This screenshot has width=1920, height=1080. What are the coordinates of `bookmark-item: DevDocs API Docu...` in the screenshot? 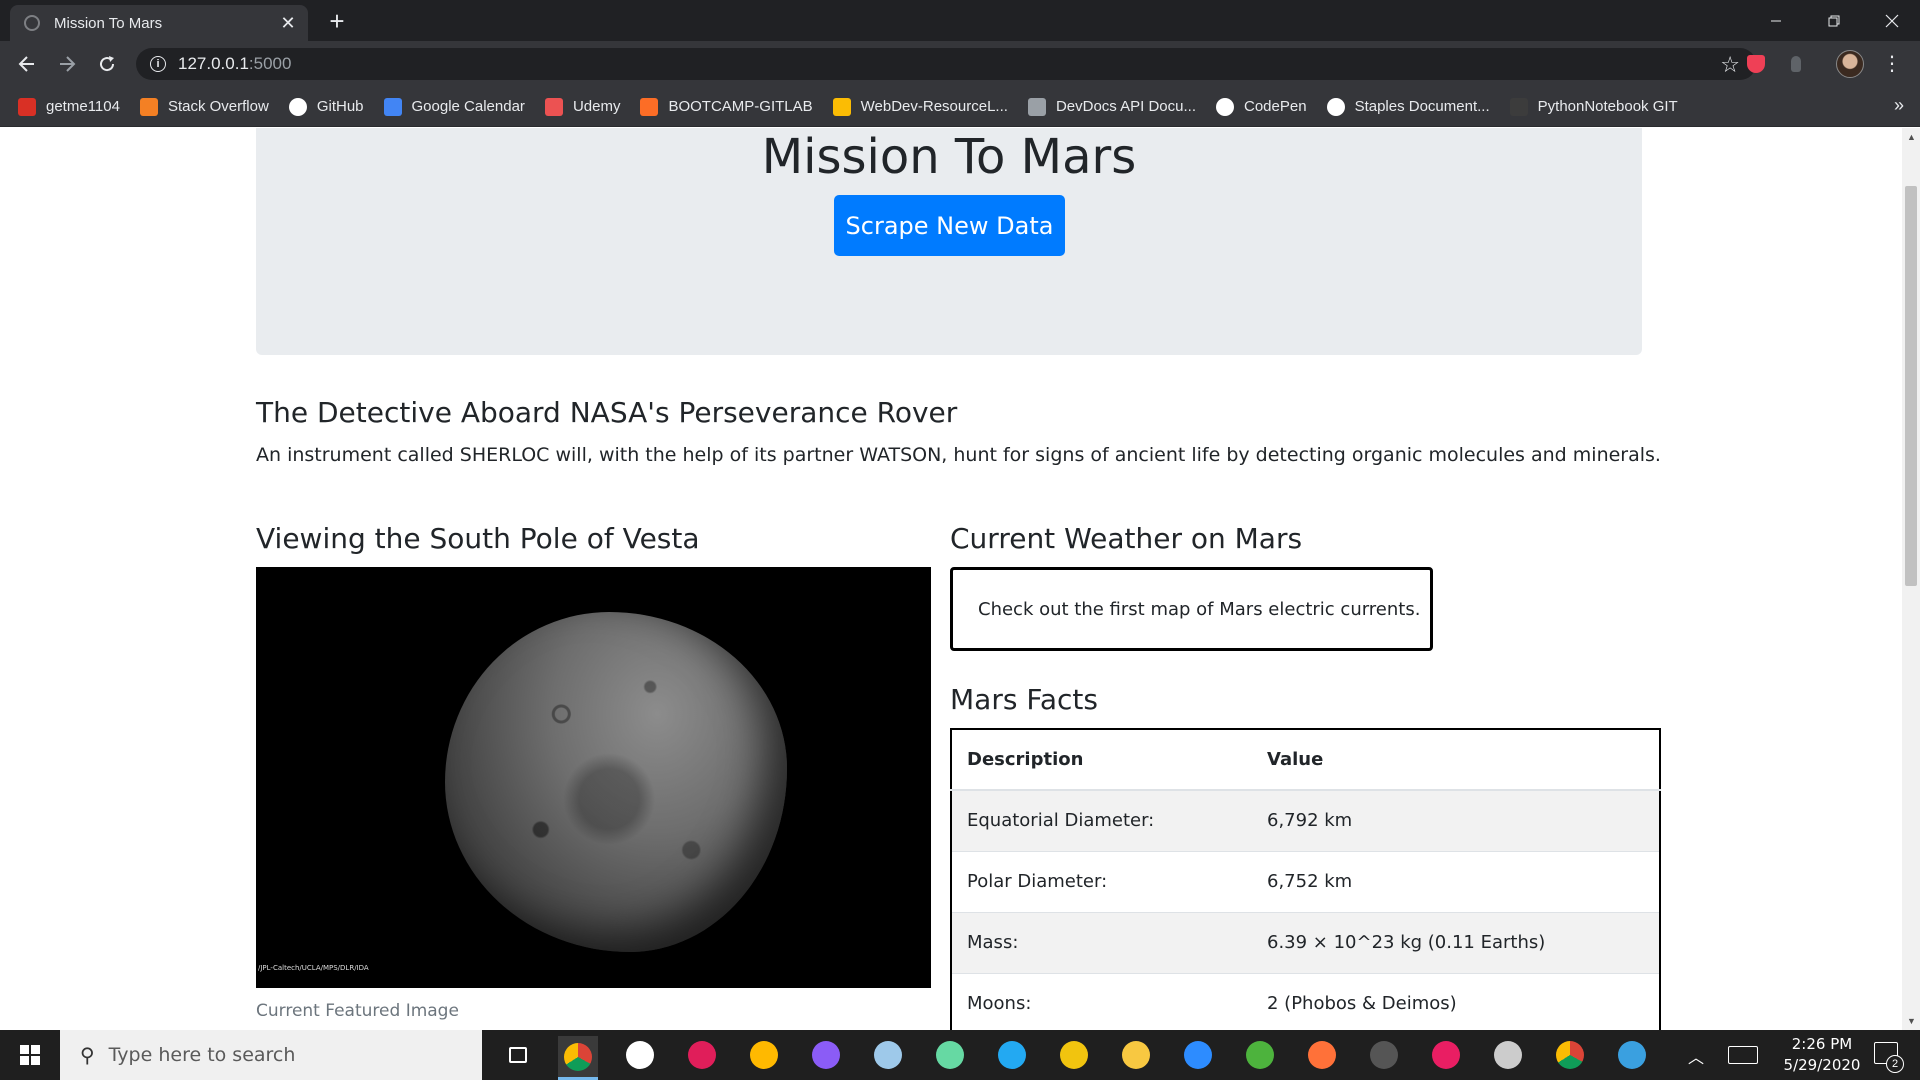 It's located at (1111, 106).